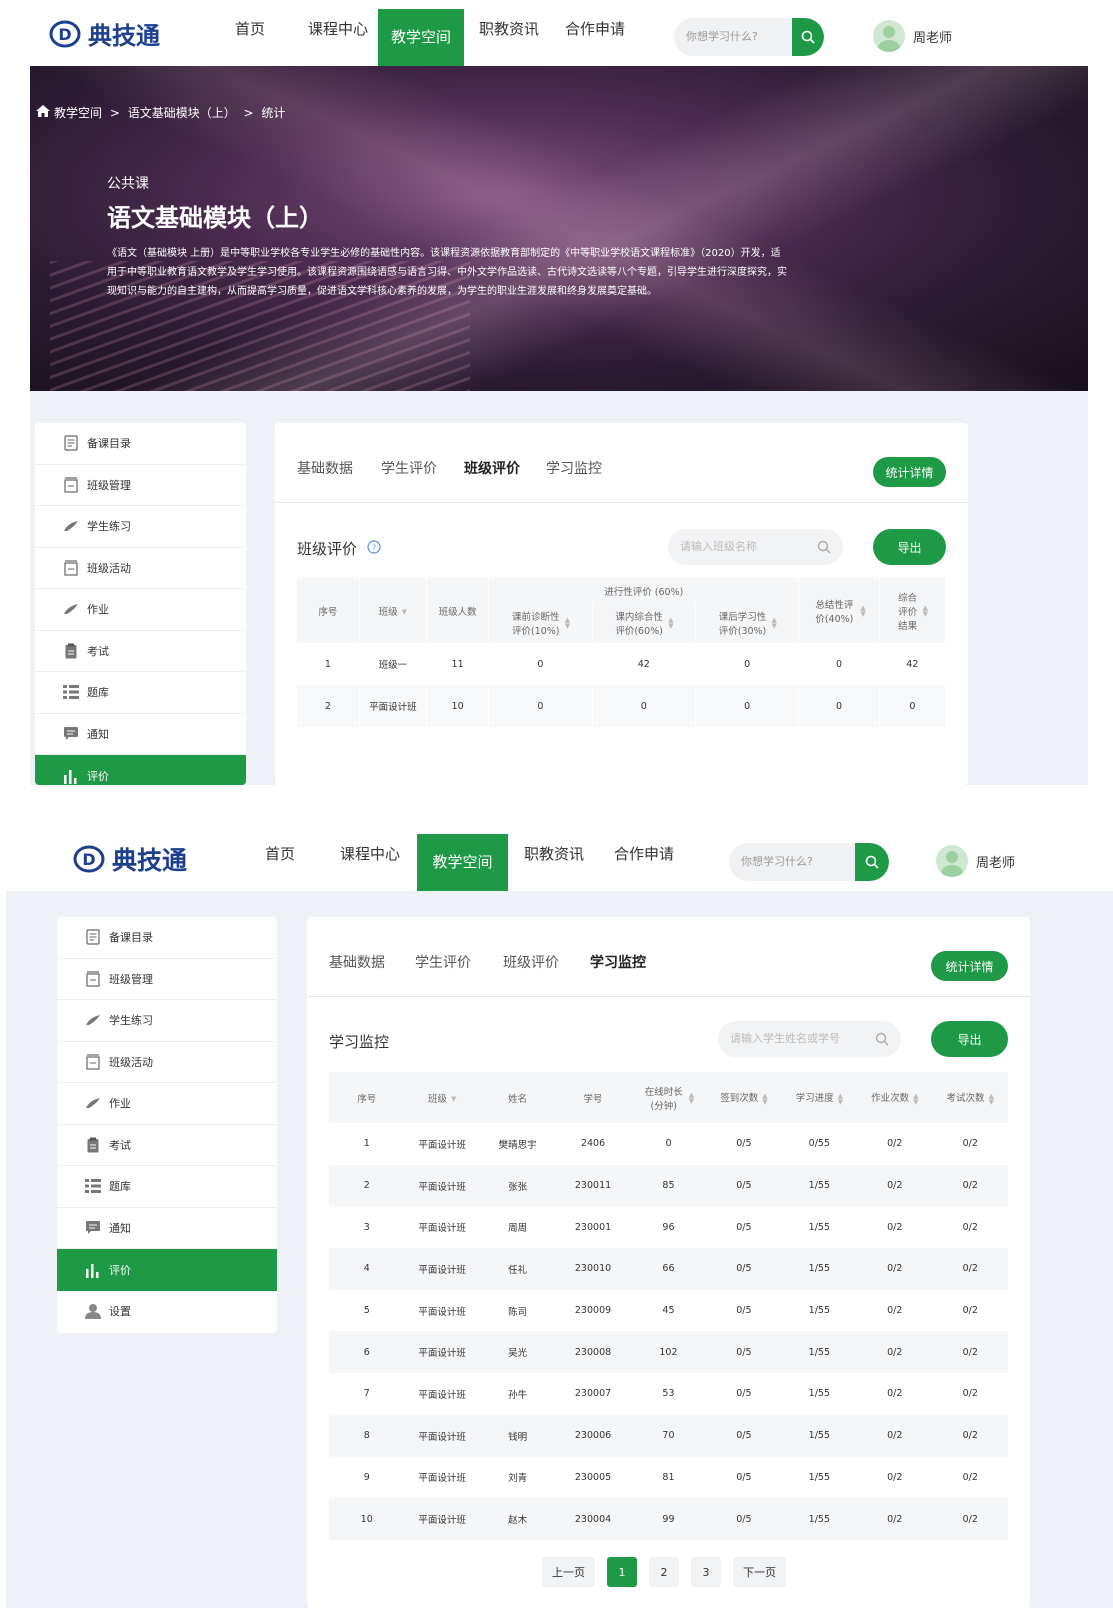 Image resolution: width=1113 pixels, height=1608 pixels. What do you see at coordinates (895, 1097) in the screenshot?
I see `header-homework-count: 作业次数 ▲ ▼` at bounding box center [895, 1097].